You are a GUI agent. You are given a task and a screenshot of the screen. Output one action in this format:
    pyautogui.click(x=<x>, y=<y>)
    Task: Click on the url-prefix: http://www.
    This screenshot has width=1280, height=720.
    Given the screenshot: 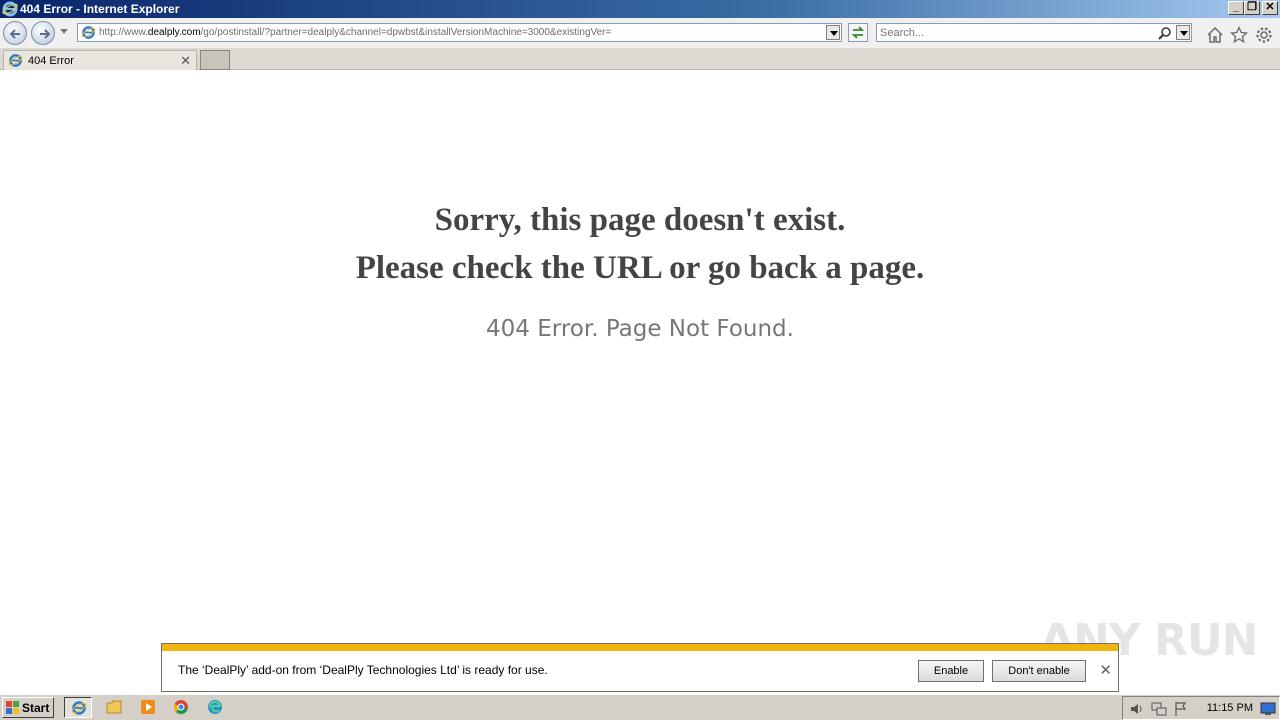 What is the action you would take?
    pyautogui.click(x=123, y=32)
    